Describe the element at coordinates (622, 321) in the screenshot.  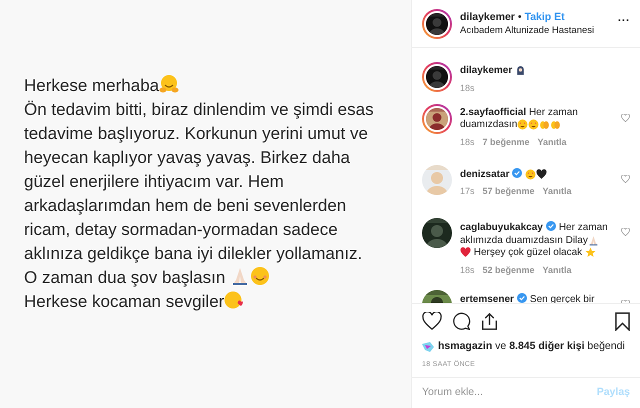
I see `bookmark-icon` at that location.